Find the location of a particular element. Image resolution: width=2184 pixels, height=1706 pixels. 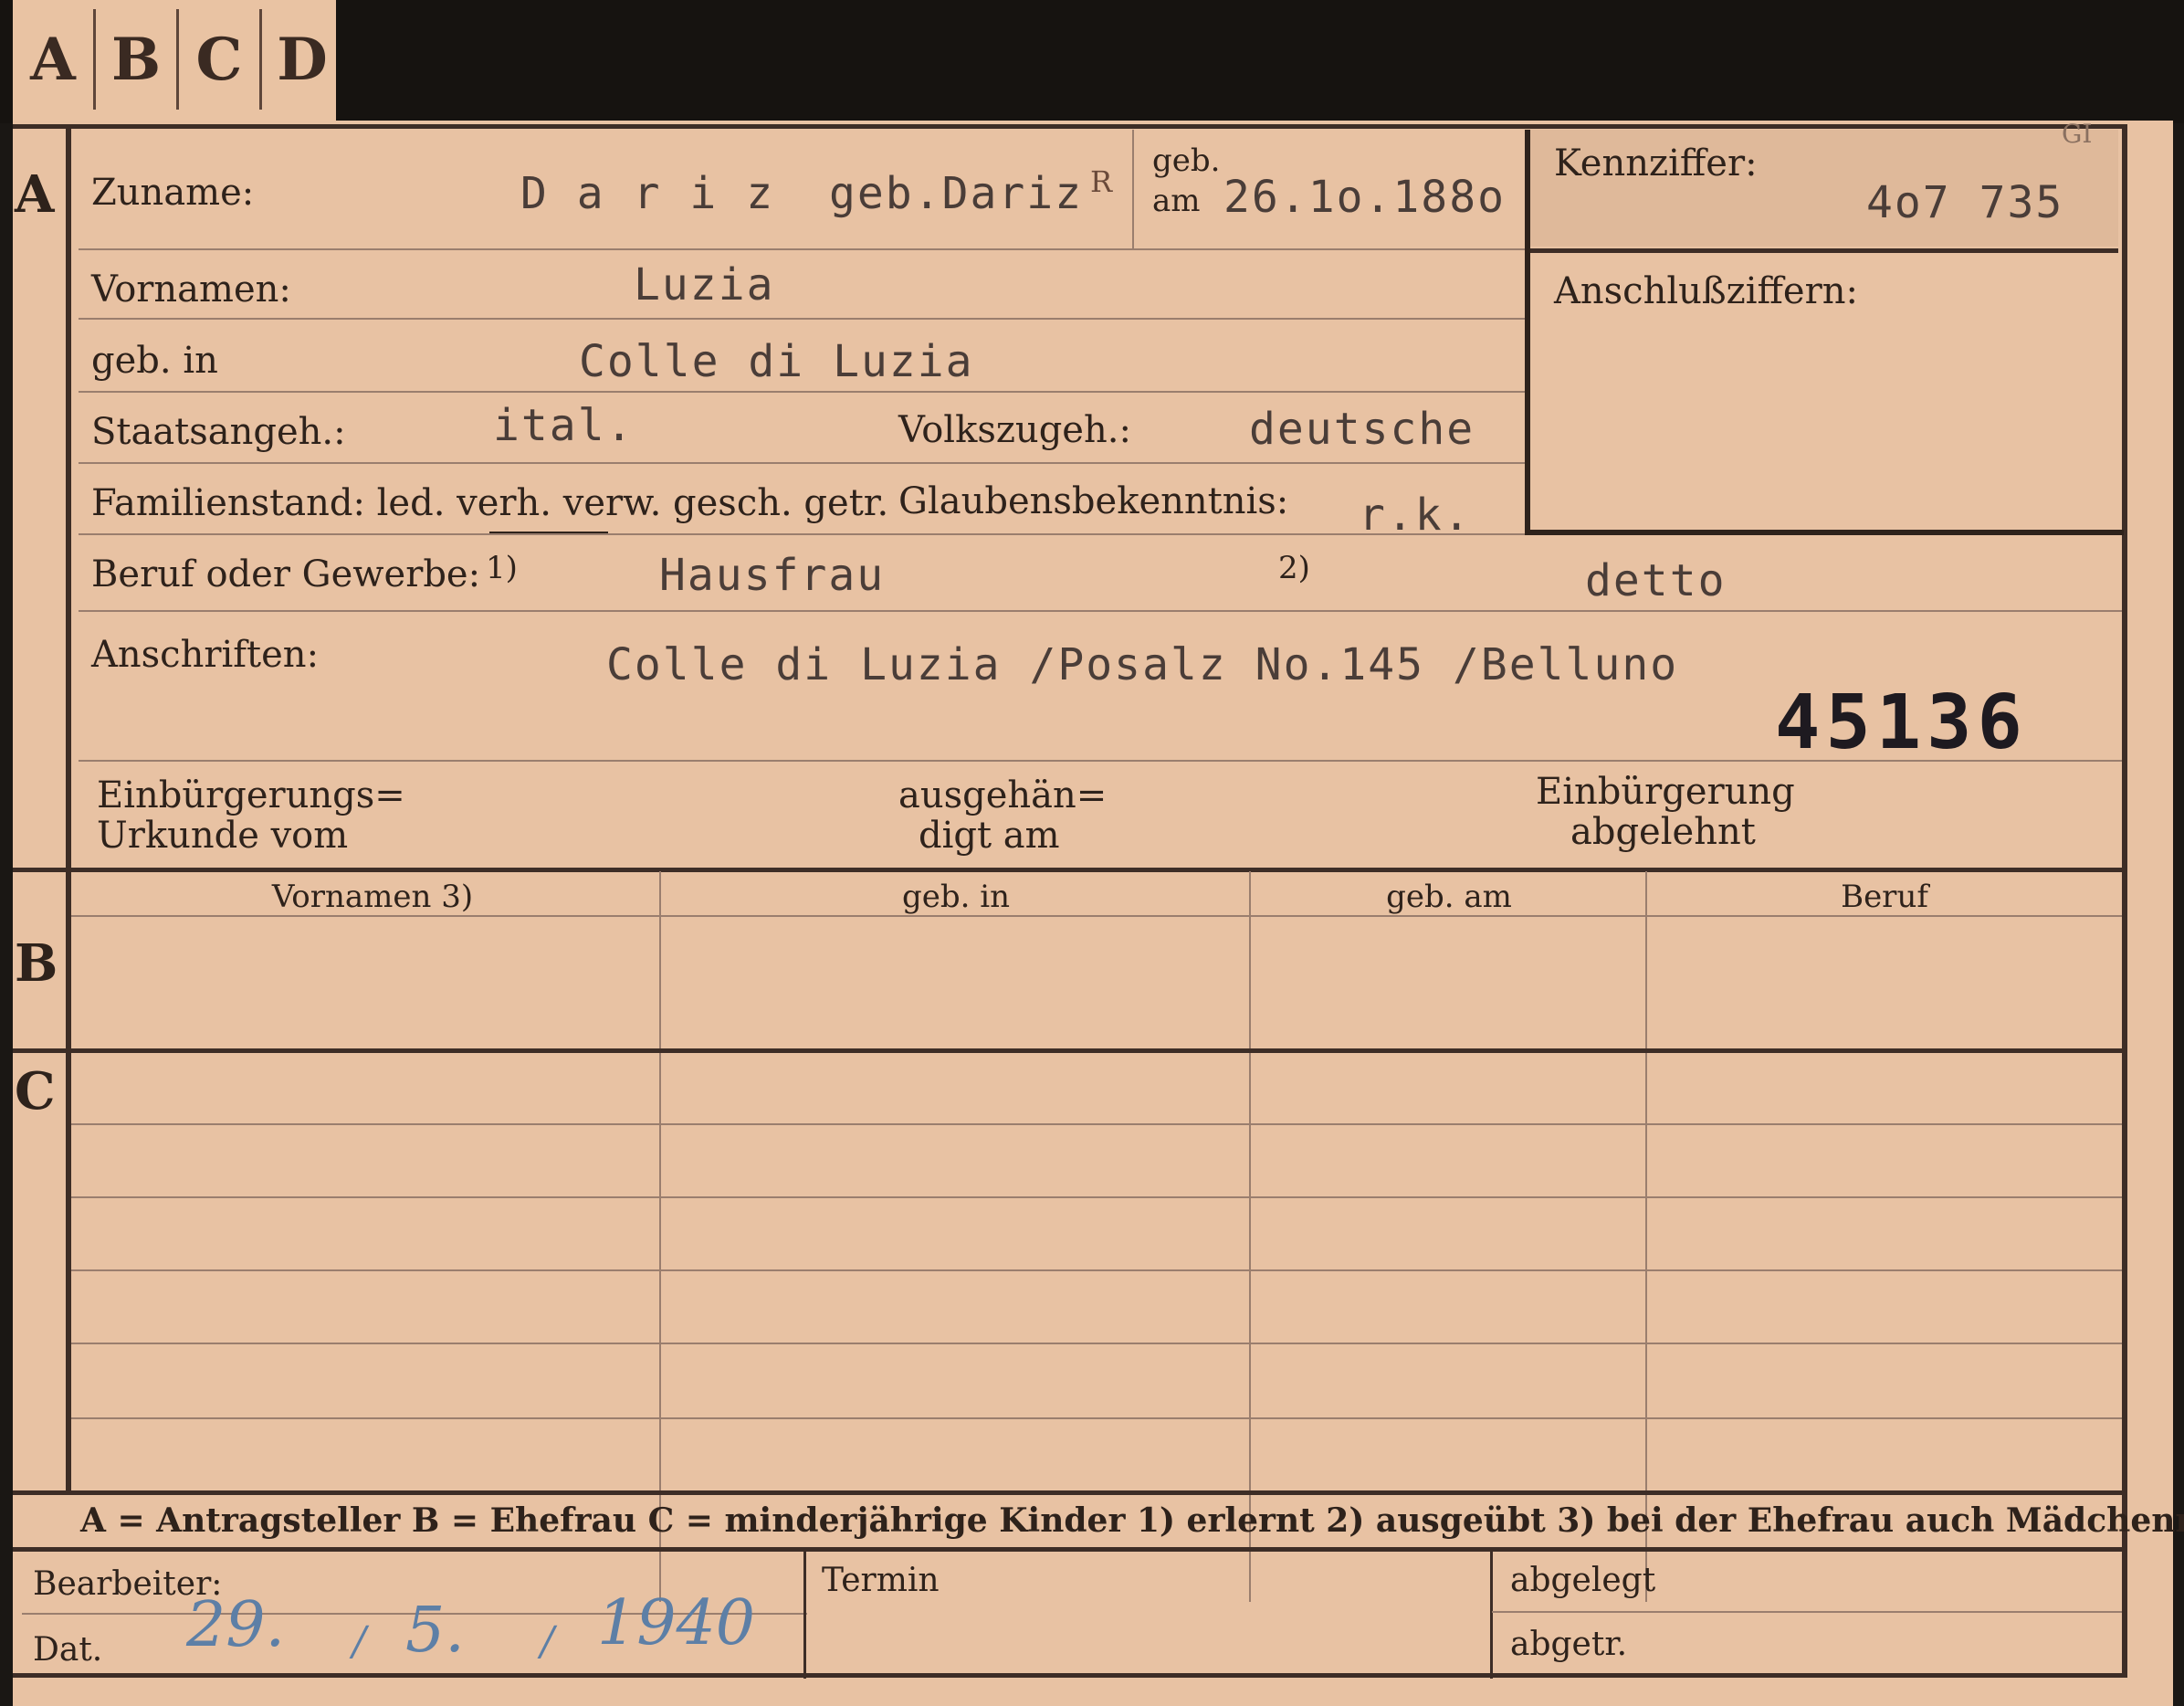

handwritten-day: 29. is located at coordinates (236, 1625).